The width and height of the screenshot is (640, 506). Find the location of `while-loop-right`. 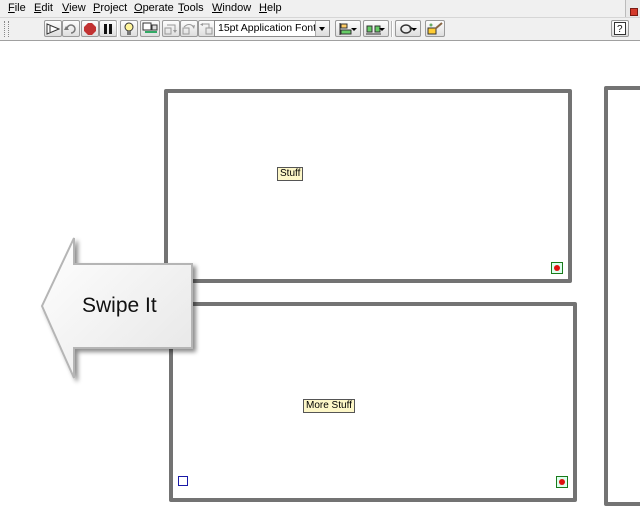

while-loop-right is located at coordinates (622, 296).